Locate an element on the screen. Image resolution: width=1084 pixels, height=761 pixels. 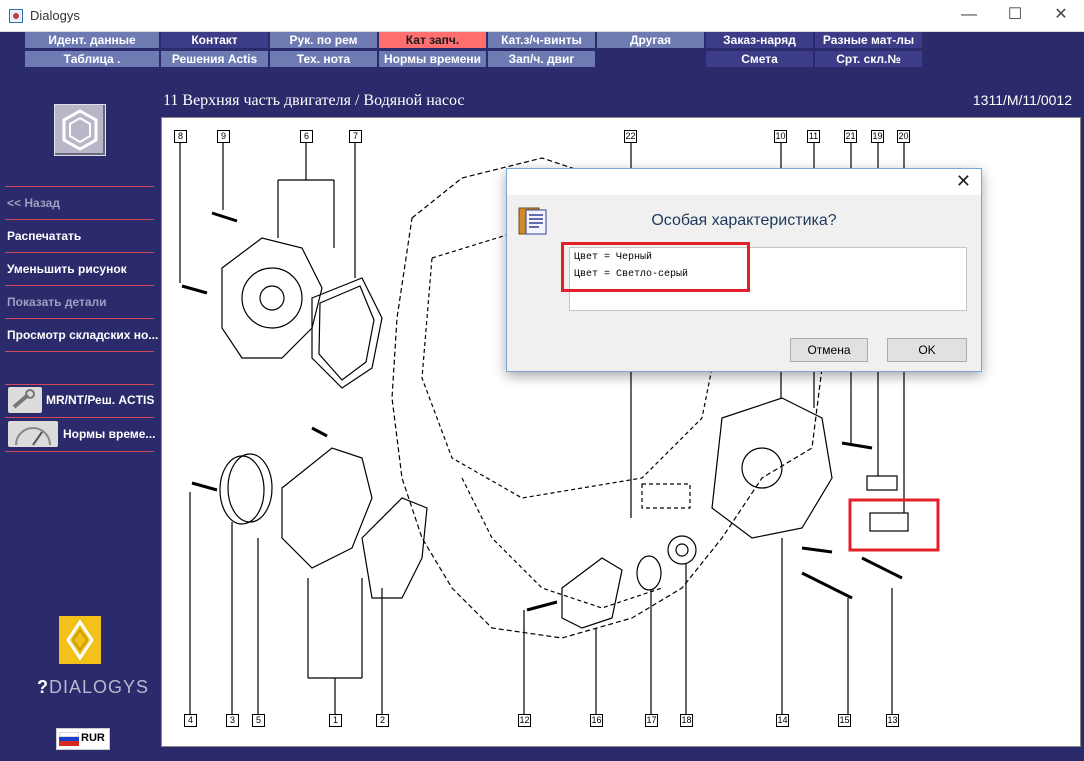
callout-20: 20 is located at coordinates (903, 136).